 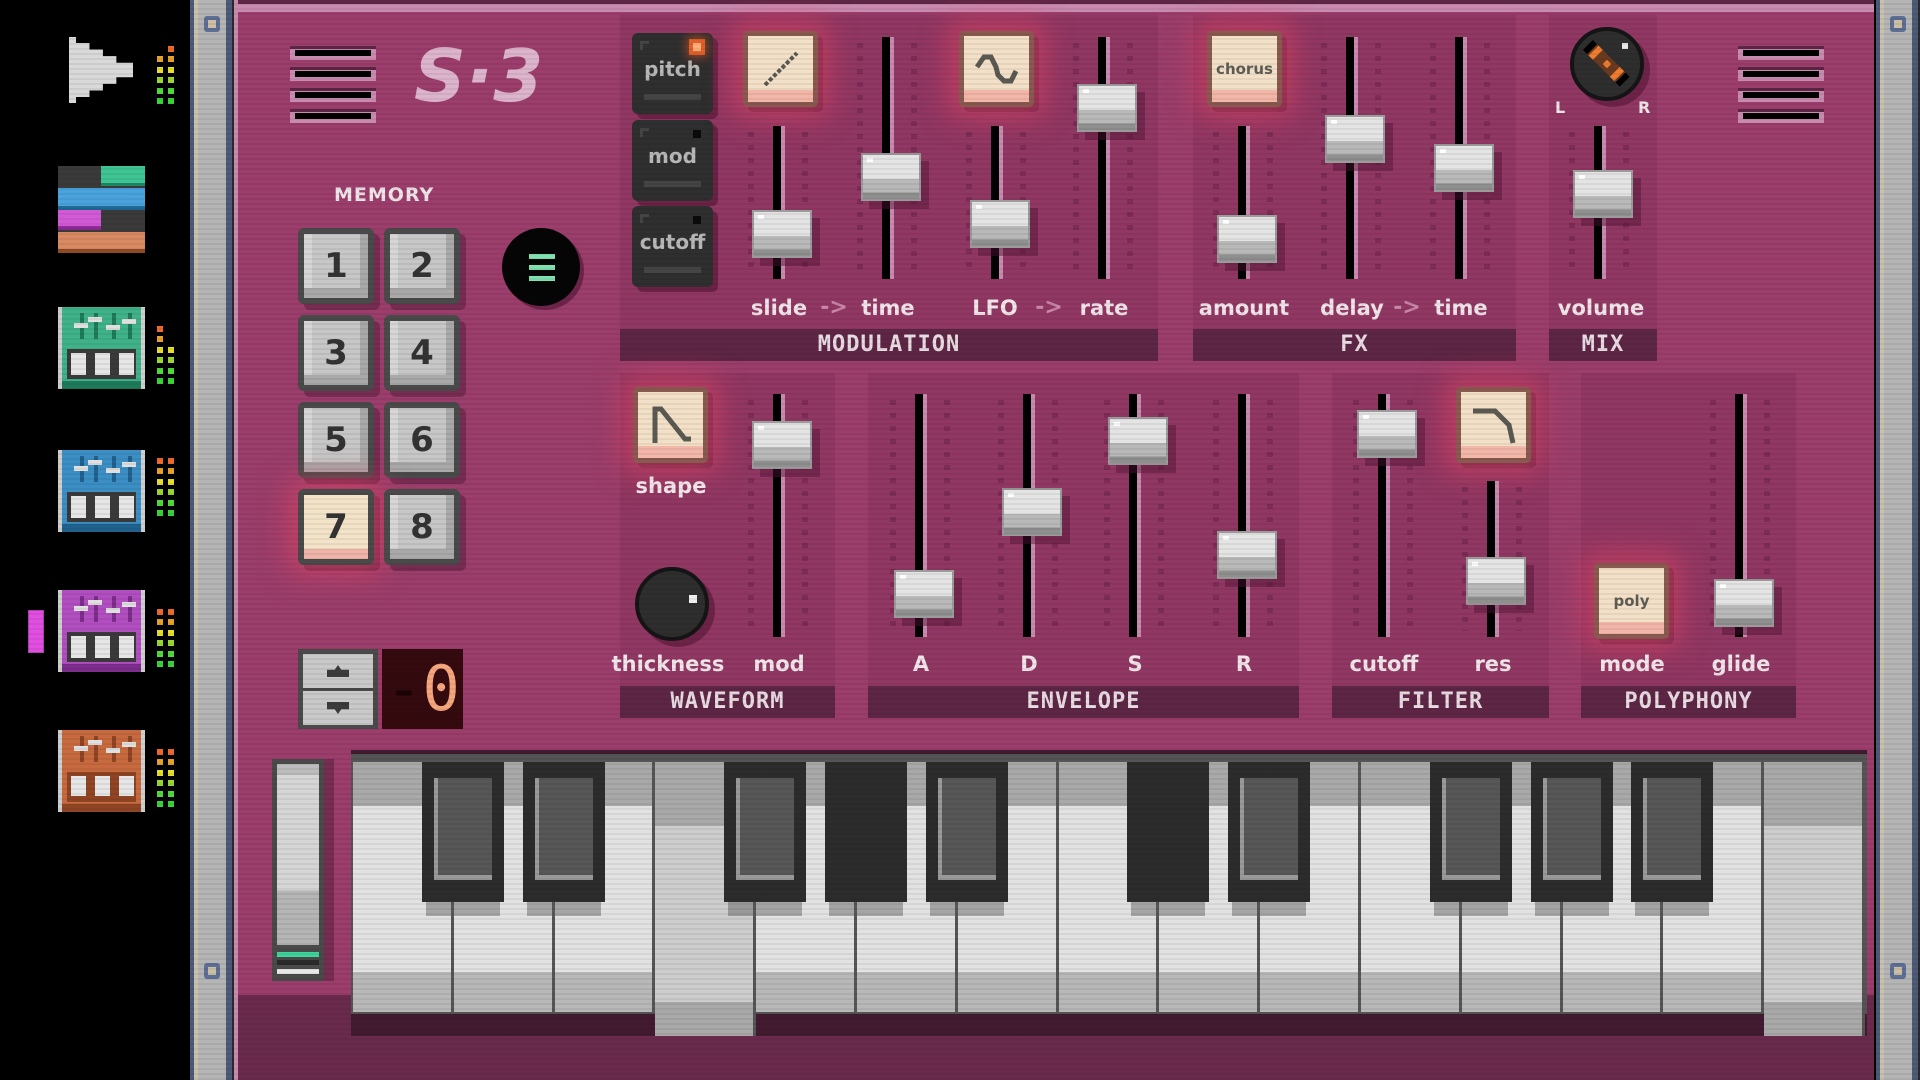 What do you see at coordinates (672, 246) in the screenshot?
I see `mod-target-cutoff-button: cutoff` at bounding box center [672, 246].